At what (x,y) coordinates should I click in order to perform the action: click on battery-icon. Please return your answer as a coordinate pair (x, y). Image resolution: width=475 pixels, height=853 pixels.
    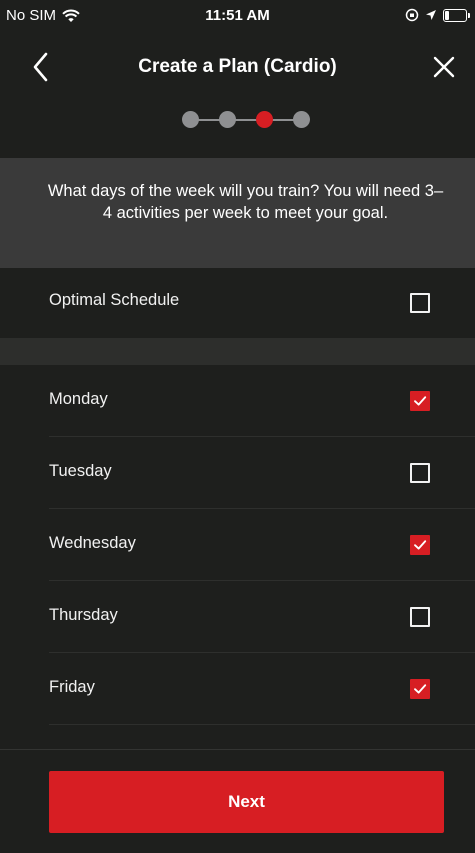
    Looking at the image, I should click on (456, 15).